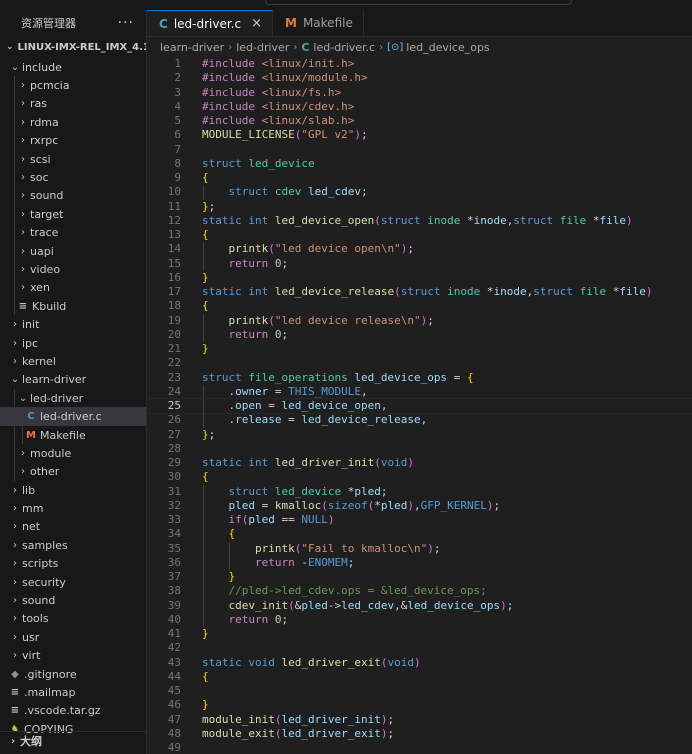 The width and height of the screenshot is (692, 754). I want to click on more-actions-icon: ···, so click(126, 23).